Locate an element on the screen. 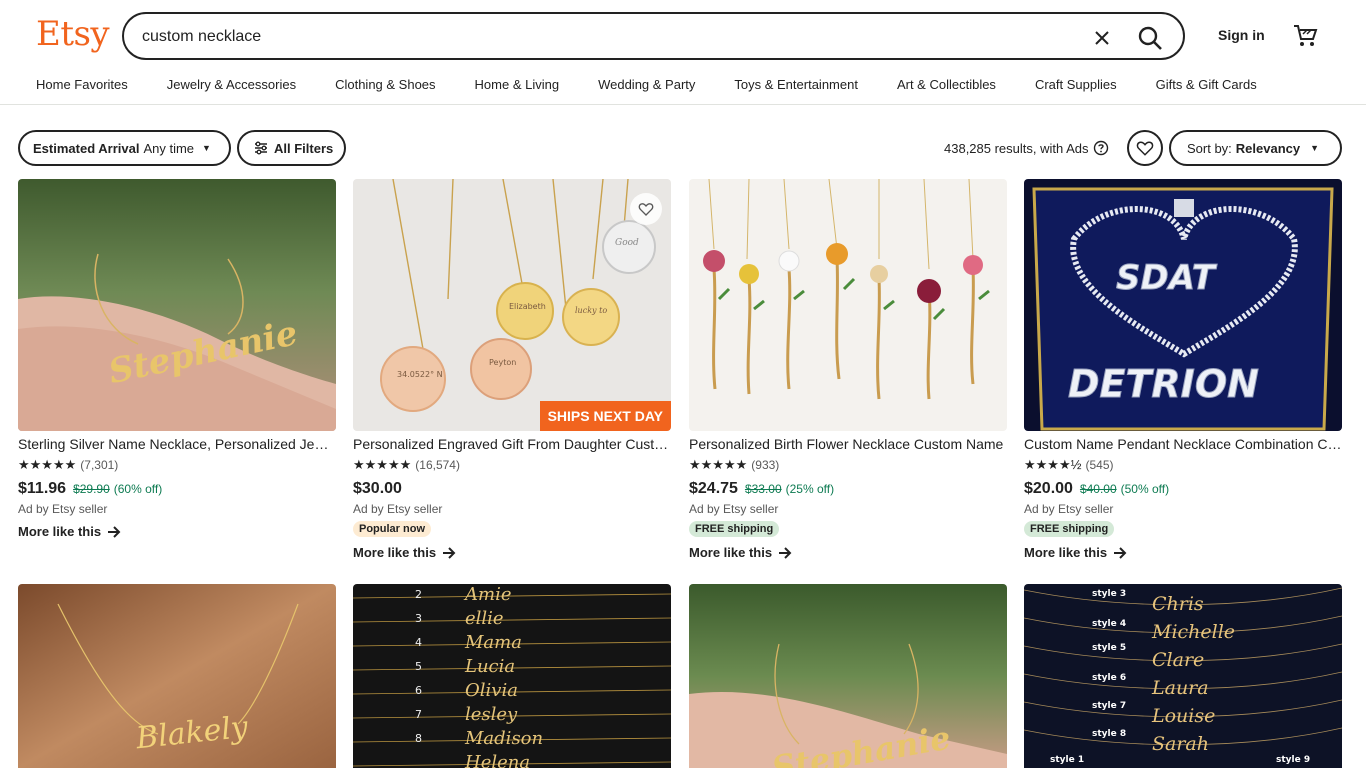 The image size is (1366, 768). style-number-label: 8 is located at coordinates (418, 738).